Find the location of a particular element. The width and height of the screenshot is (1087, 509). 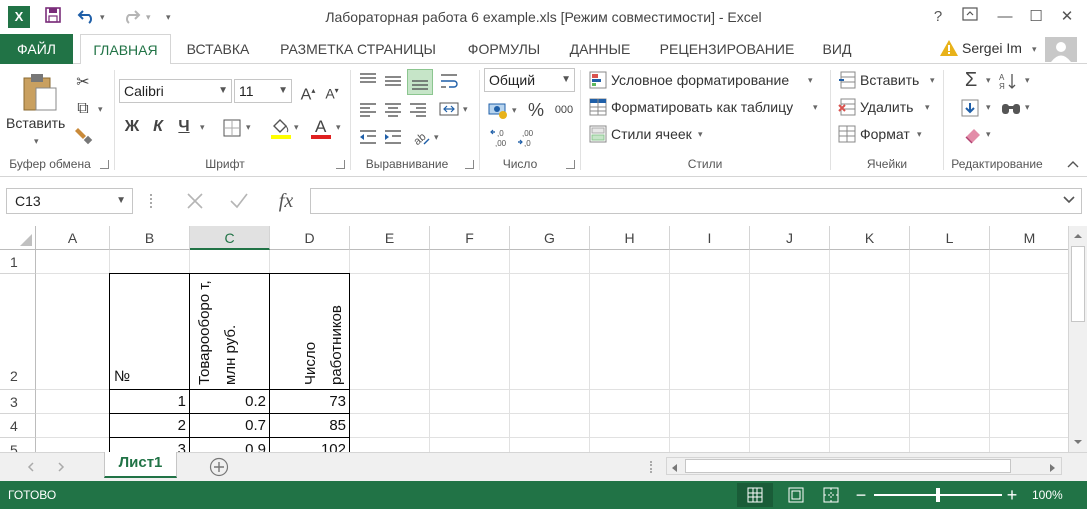

cell-c3: 0.2 is located at coordinates (228, 401).